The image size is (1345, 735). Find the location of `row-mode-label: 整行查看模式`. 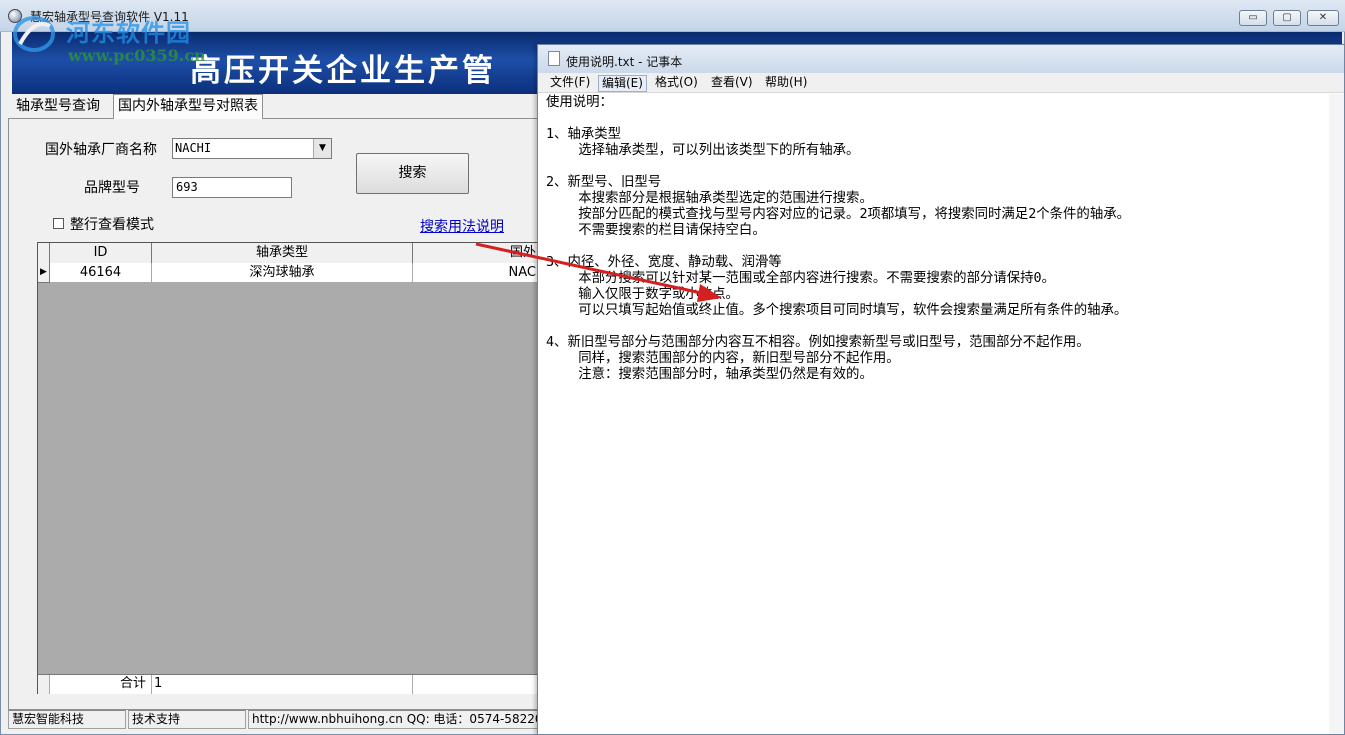

row-mode-label: 整行查看模式 is located at coordinates (112, 225).